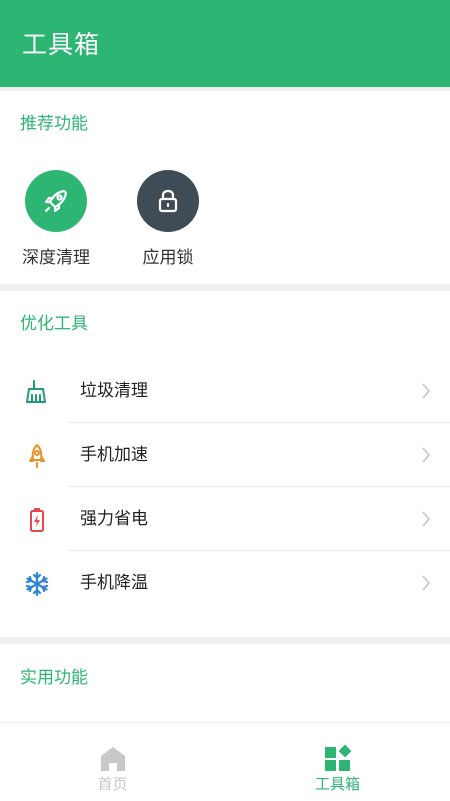 The image size is (450, 801). Describe the element at coordinates (338, 757) in the screenshot. I see `toolbox-icon` at that location.